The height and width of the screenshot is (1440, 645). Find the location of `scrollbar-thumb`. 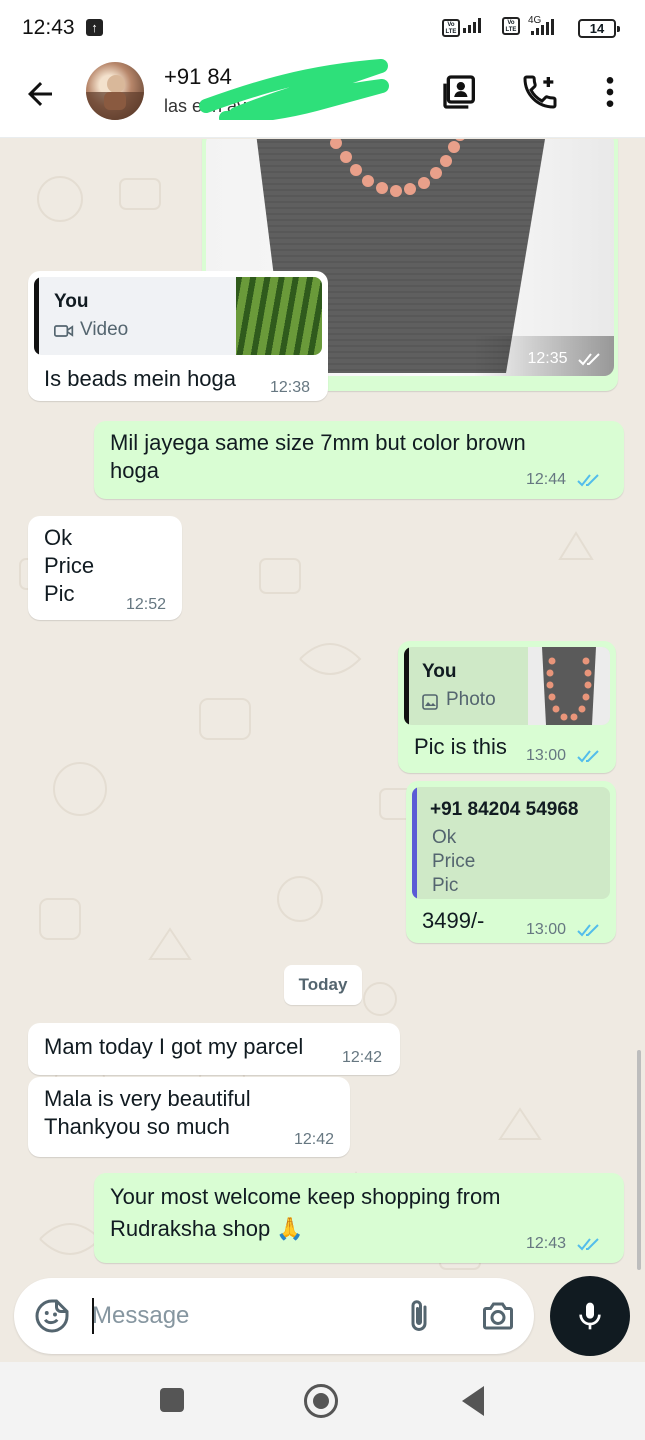

scrollbar-thumb is located at coordinates (639, 1160).